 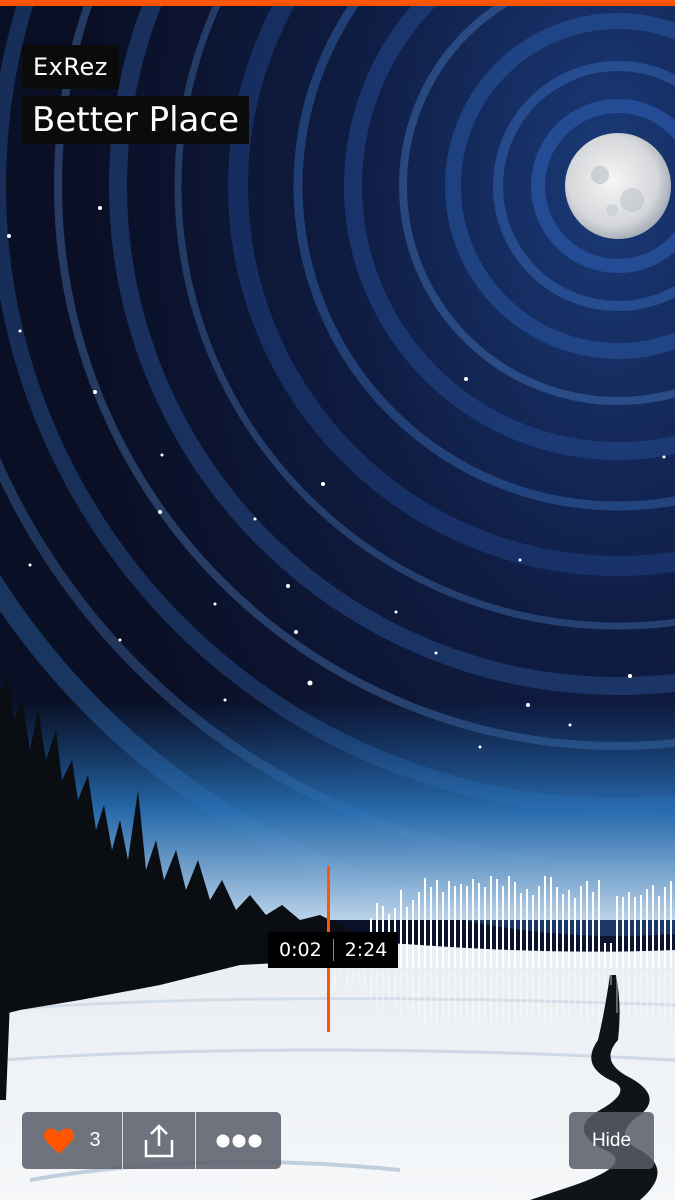 What do you see at coordinates (95, 1140) in the screenshot?
I see `like-count: 3` at bounding box center [95, 1140].